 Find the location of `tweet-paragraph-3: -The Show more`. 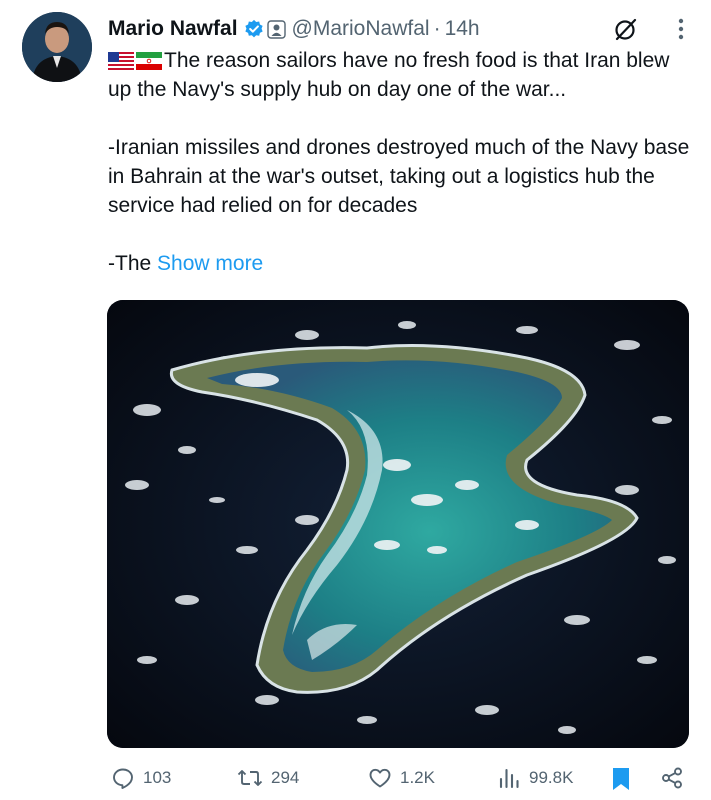

tweet-paragraph-3: -The Show more is located at coordinates (400, 263).